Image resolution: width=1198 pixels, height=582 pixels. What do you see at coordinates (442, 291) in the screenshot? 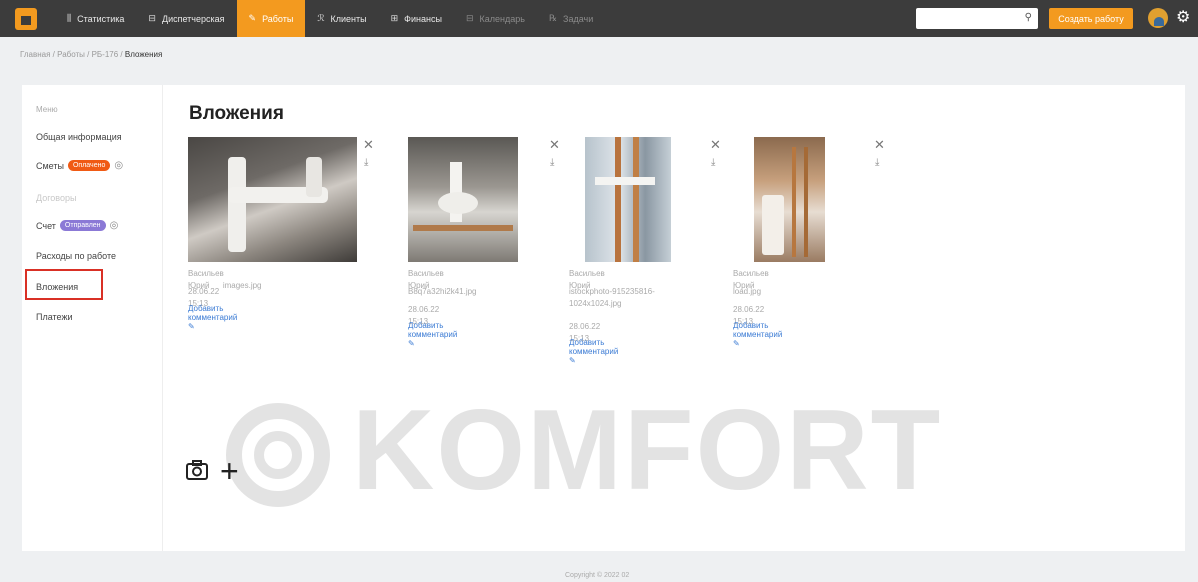
I see `file-name: B8q7a32hi2k41.jpg` at bounding box center [442, 291].